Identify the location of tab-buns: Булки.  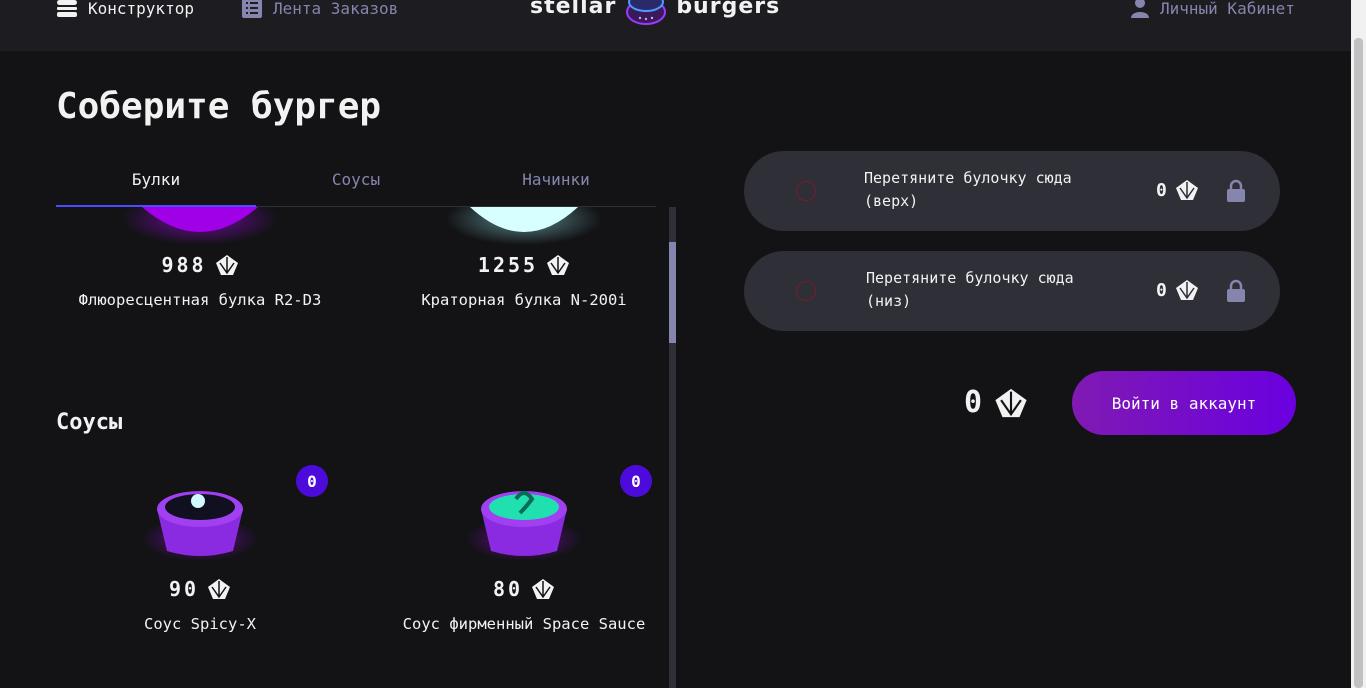
(156, 183).